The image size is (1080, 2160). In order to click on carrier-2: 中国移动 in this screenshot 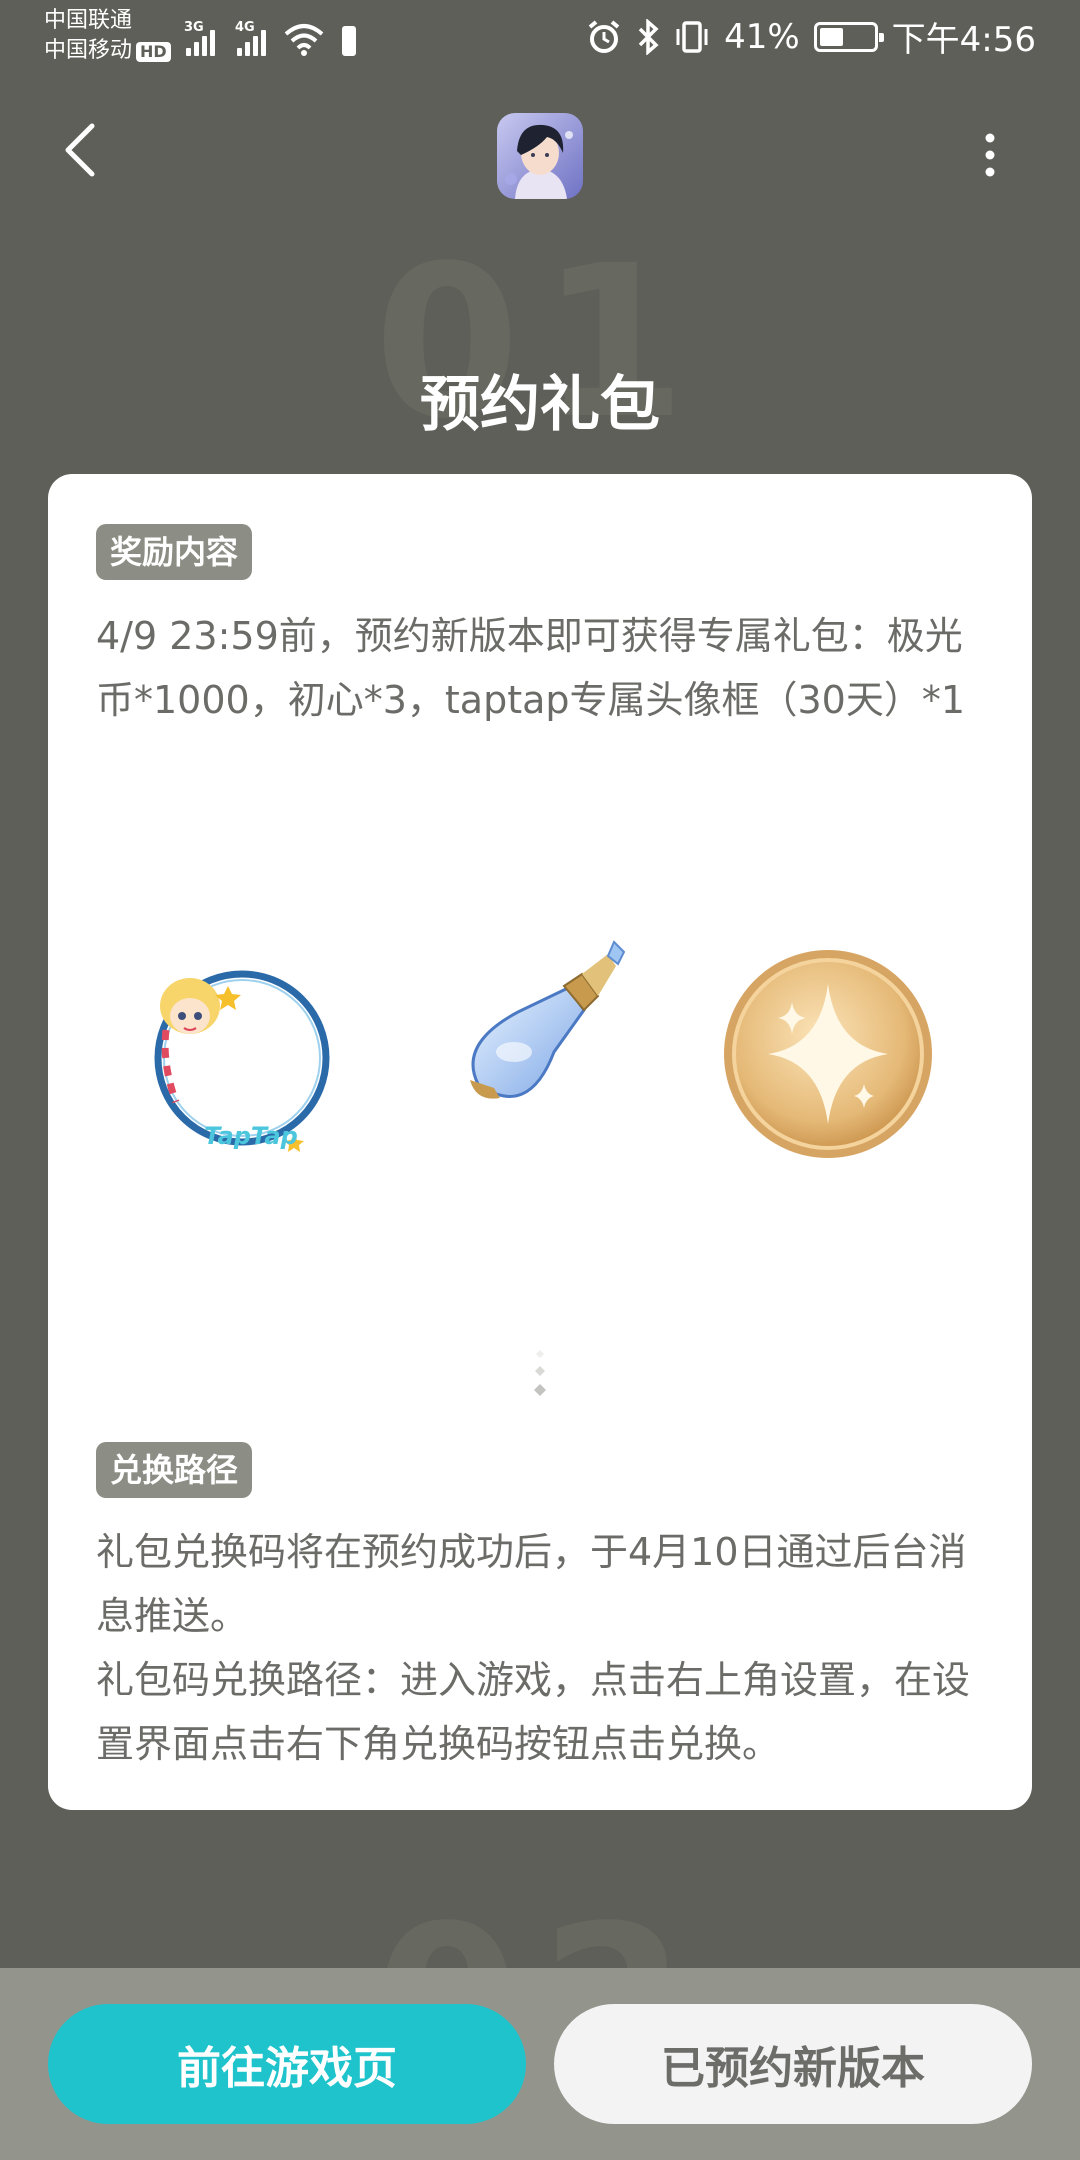, I will do `click(88, 50)`.